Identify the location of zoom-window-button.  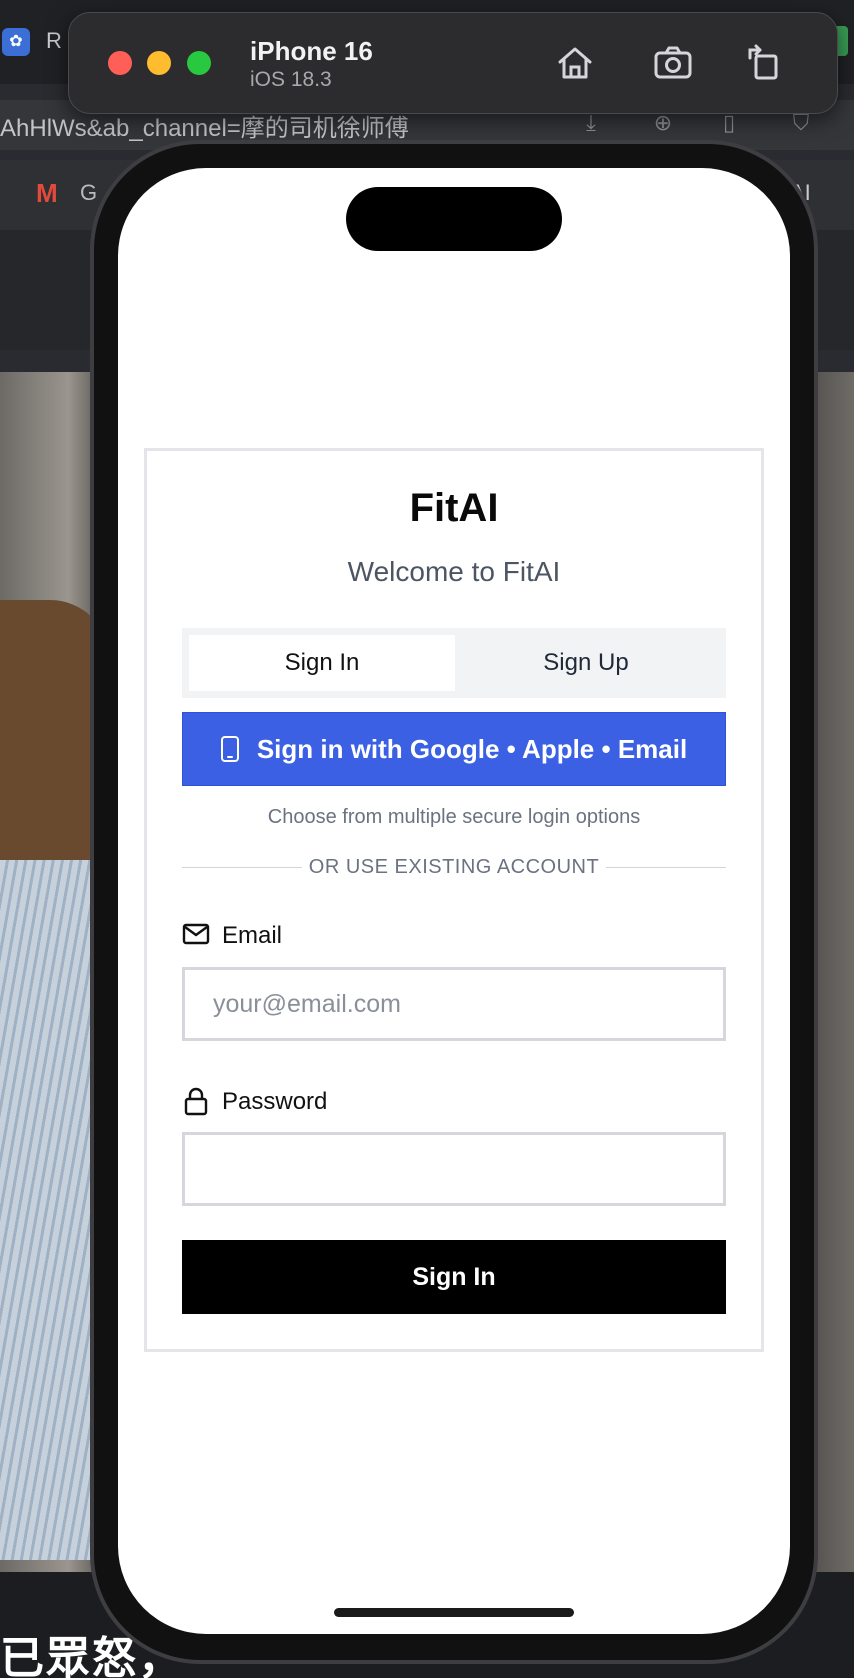
(199, 63).